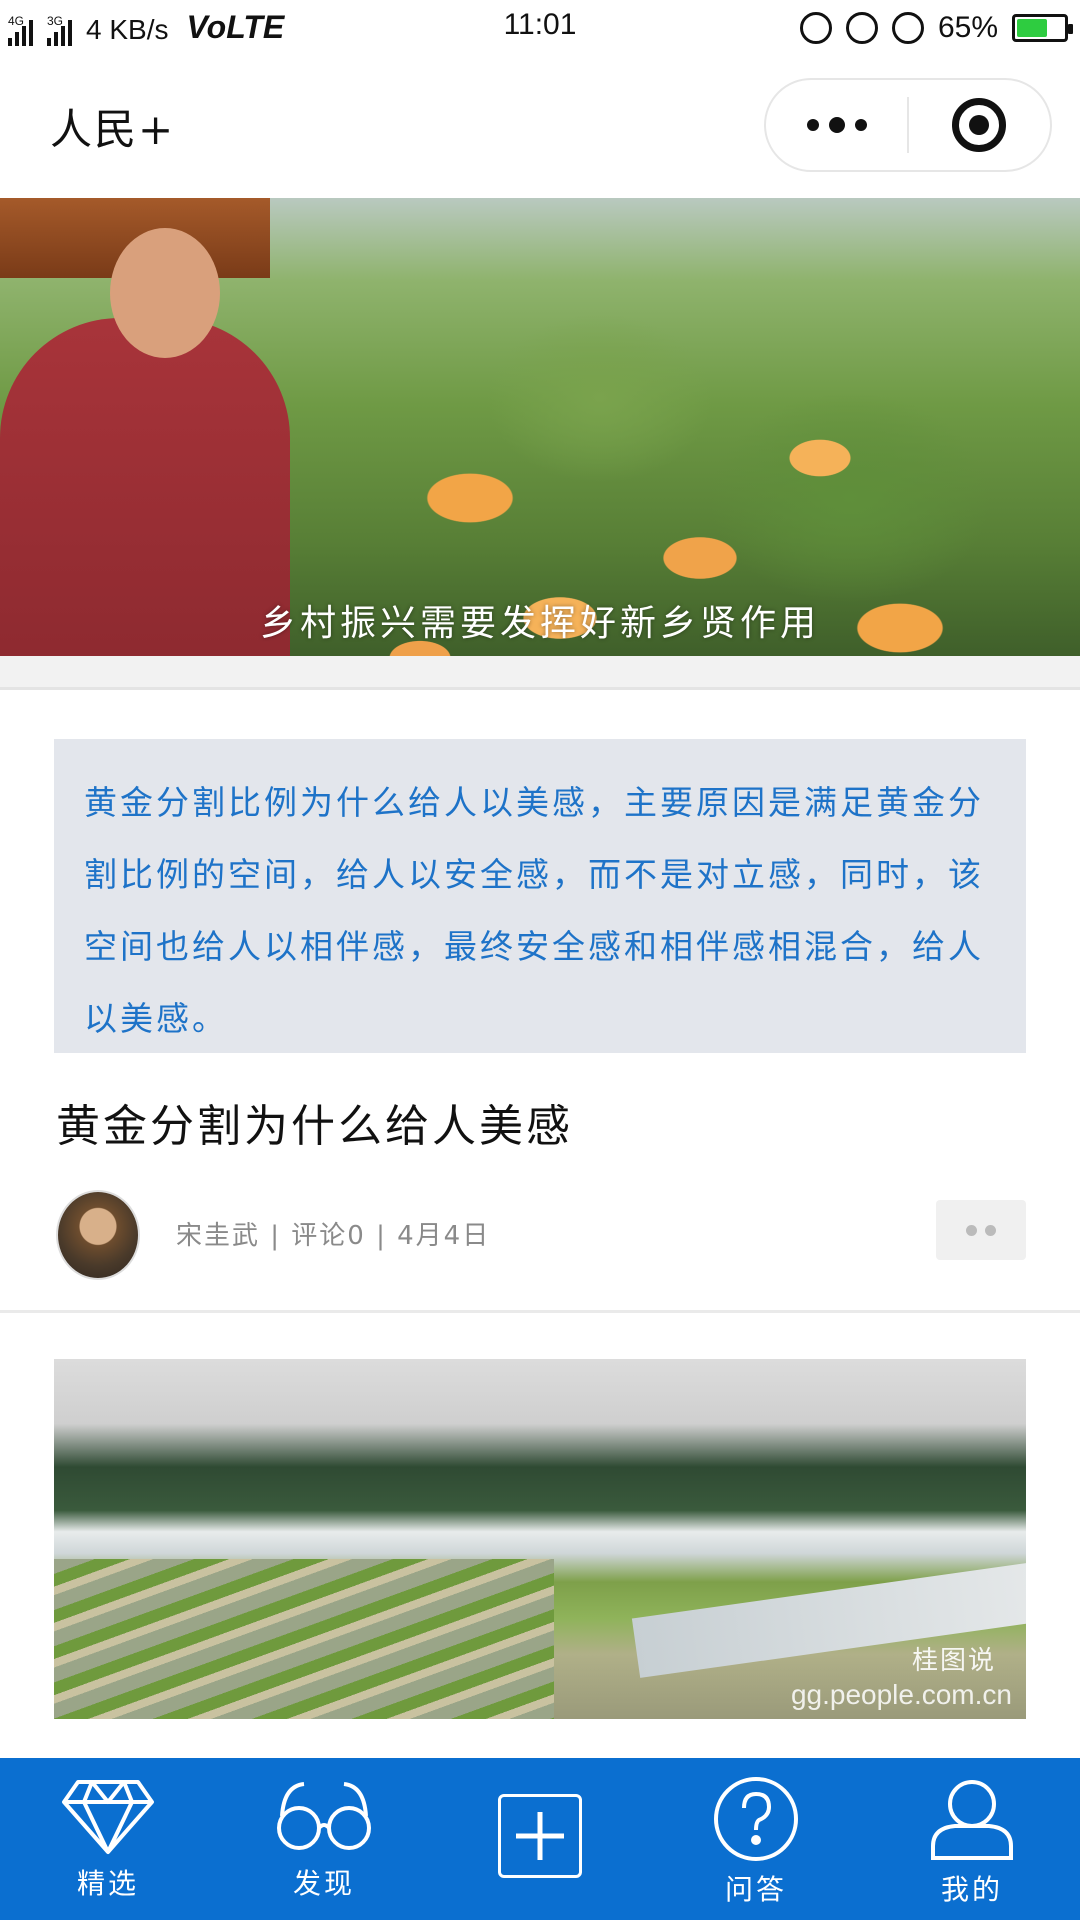 The height and width of the screenshot is (1920, 1080). What do you see at coordinates (953, 1661) in the screenshot?
I see `watermark-logo: 桂图说` at bounding box center [953, 1661].